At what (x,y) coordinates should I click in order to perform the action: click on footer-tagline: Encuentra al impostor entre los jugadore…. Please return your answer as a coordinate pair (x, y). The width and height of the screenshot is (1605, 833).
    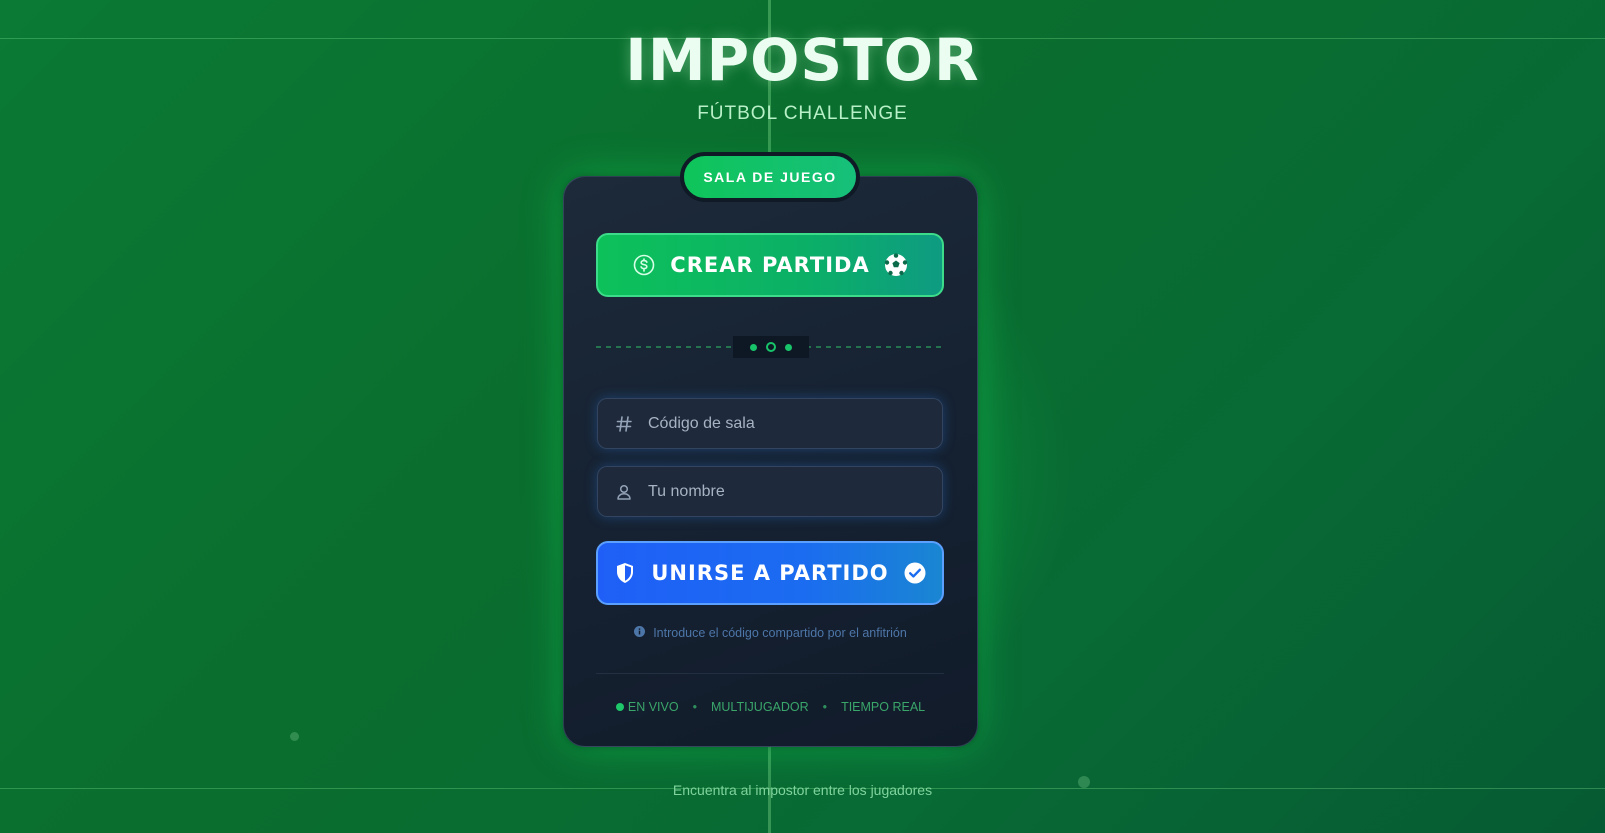
    Looking at the image, I should click on (802, 790).